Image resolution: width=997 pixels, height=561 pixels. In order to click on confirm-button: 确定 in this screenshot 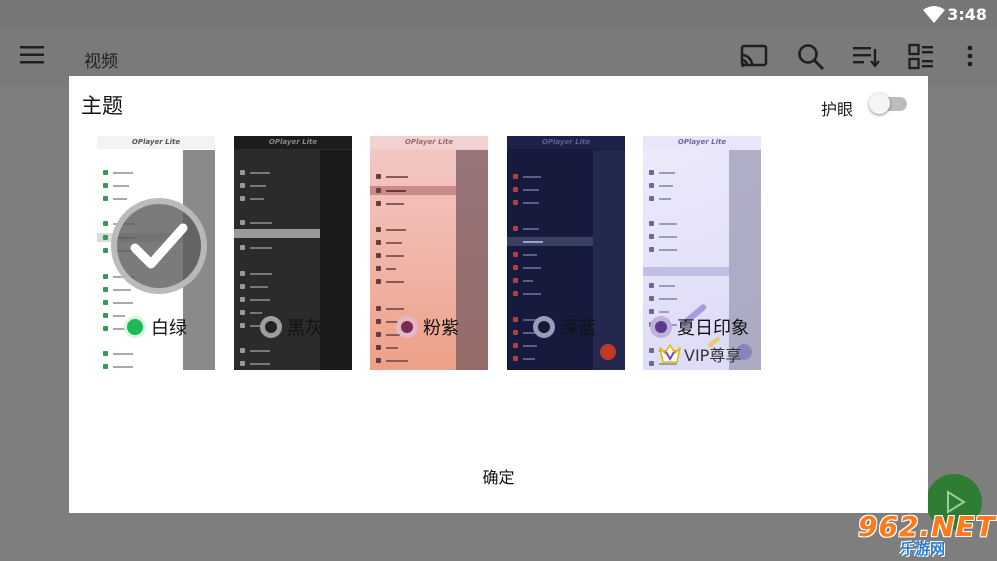, I will do `click(498, 476)`.